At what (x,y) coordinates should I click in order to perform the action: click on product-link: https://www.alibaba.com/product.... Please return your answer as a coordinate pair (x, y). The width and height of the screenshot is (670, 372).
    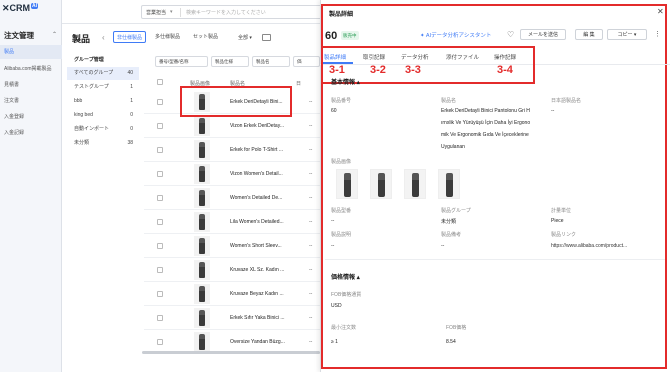
    Looking at the image, I should click on (589, 246).